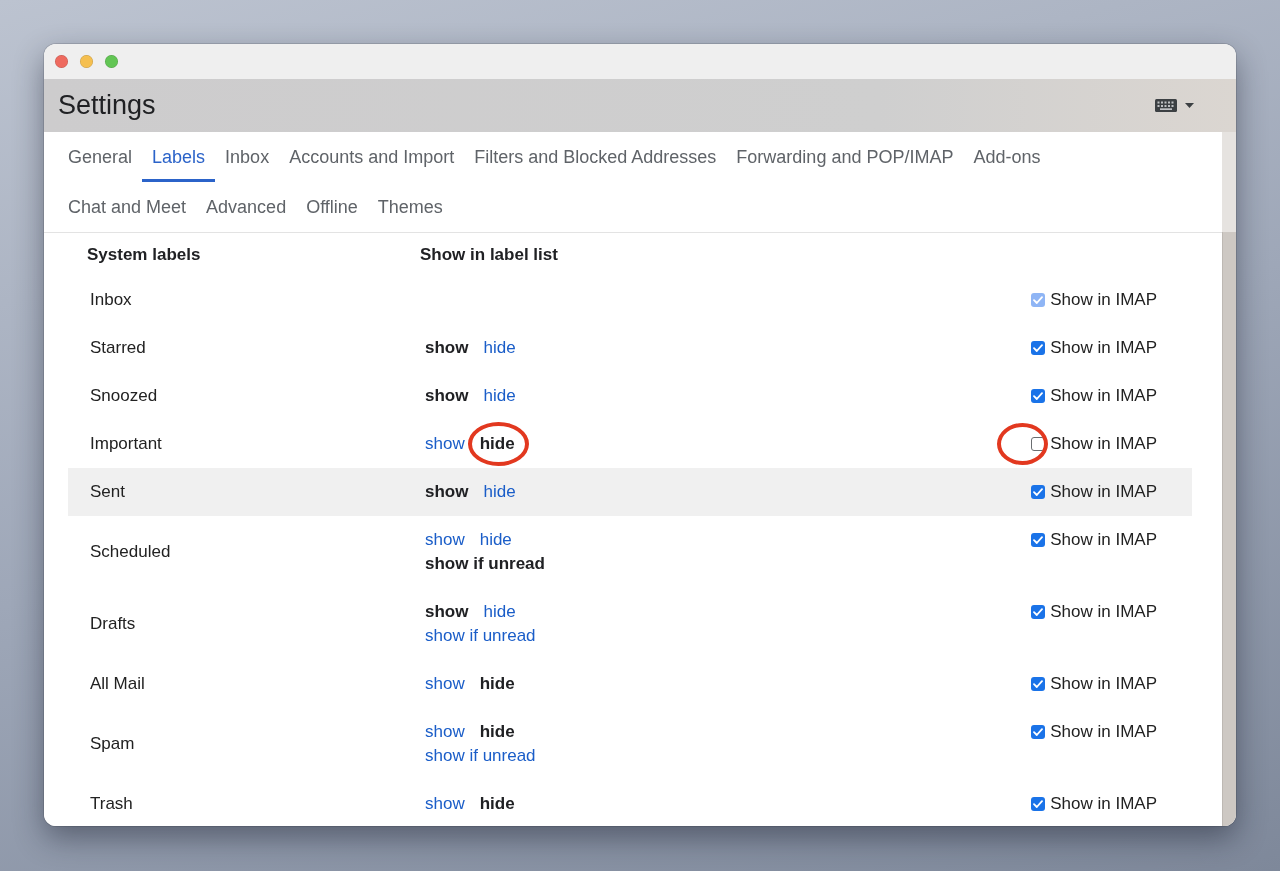 This screenshot has width=1280, height=871. What do you see at coordinates (111, 804) in the screenshot?
I see `label-name: Trash` at bounding box center [111, 804].